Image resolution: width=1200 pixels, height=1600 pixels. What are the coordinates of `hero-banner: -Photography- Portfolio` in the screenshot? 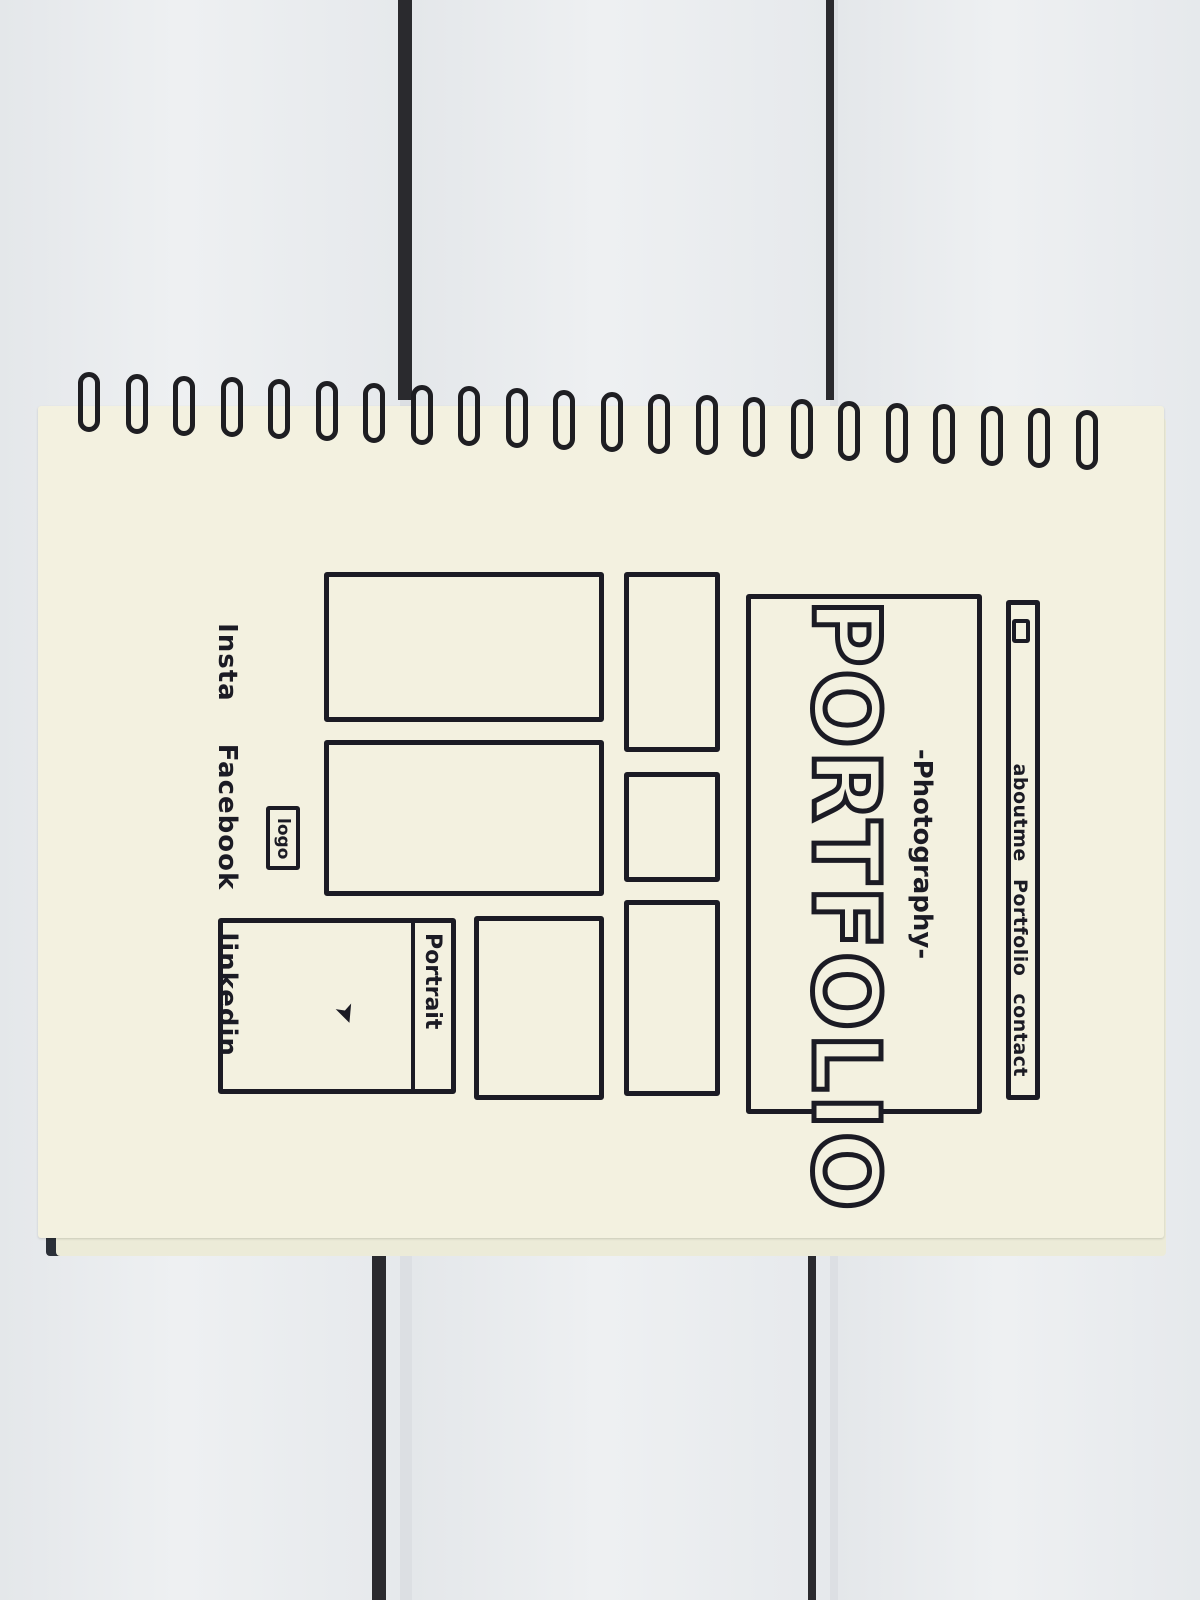 It's located at (864, 905).